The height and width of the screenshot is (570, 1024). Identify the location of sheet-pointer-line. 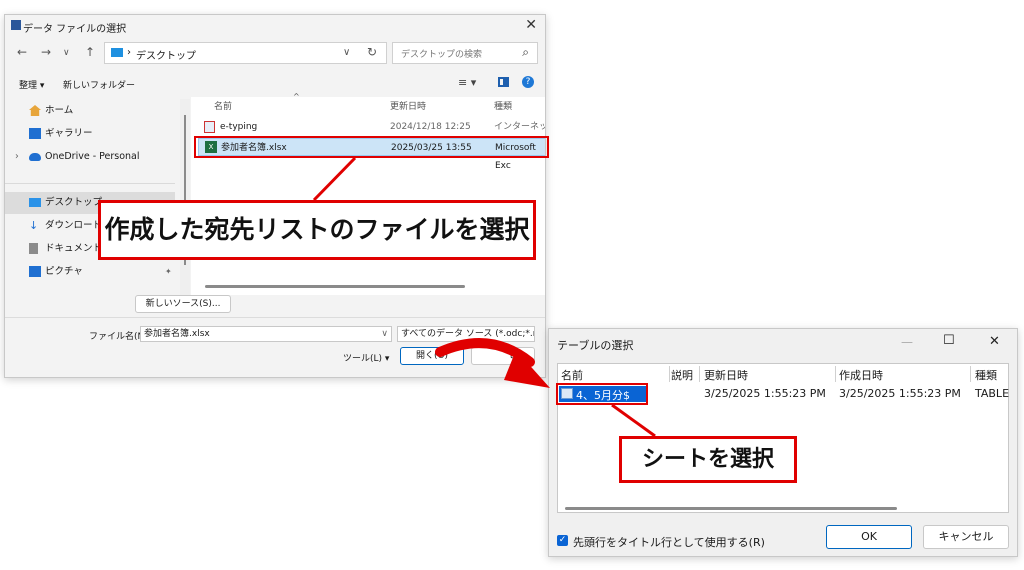
(633, 420).